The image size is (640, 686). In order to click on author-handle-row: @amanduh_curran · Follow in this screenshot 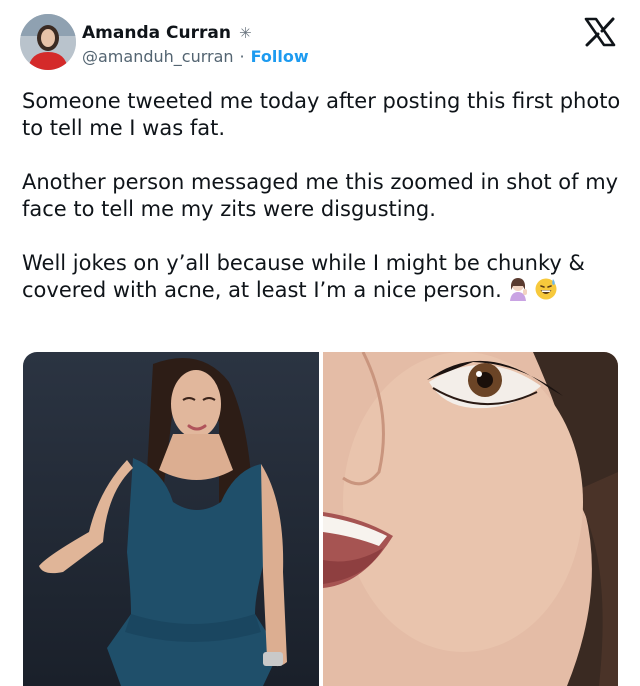, I will do `click(195, 56)`.